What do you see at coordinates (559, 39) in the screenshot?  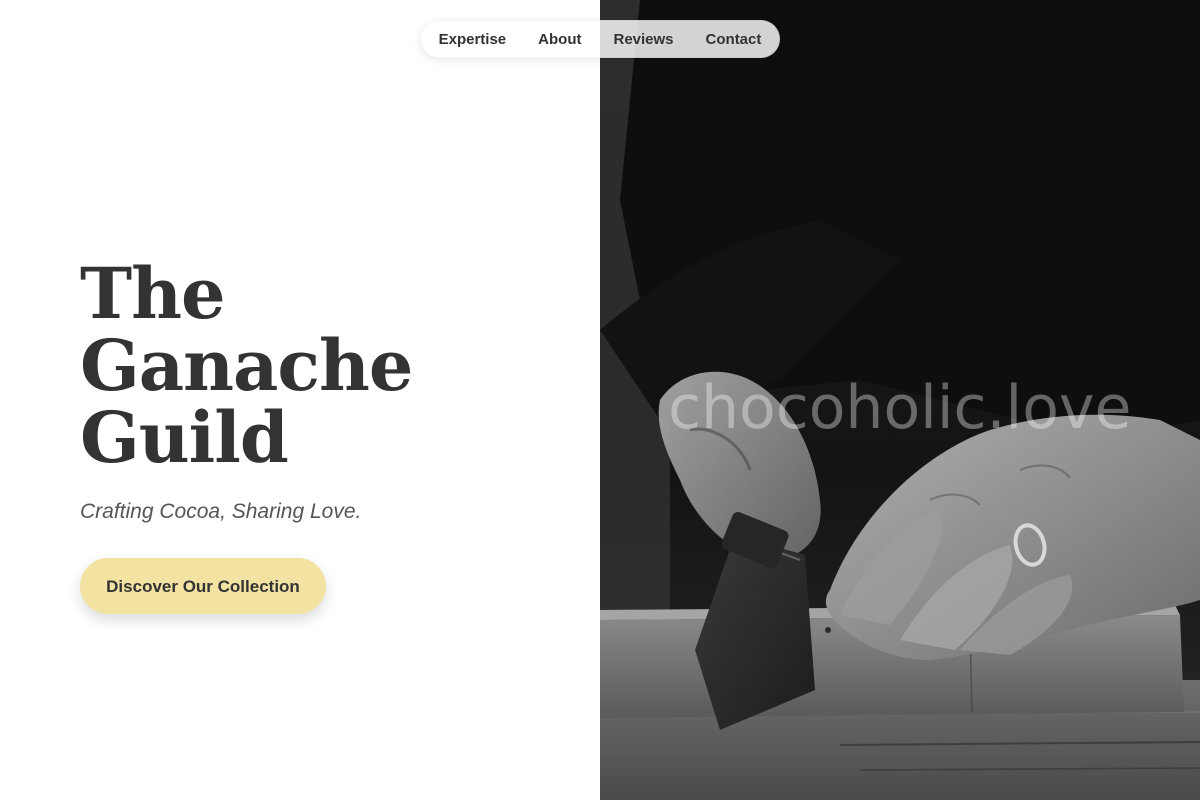 I see `nav-link-about: About` at bounding box center [559, 39].